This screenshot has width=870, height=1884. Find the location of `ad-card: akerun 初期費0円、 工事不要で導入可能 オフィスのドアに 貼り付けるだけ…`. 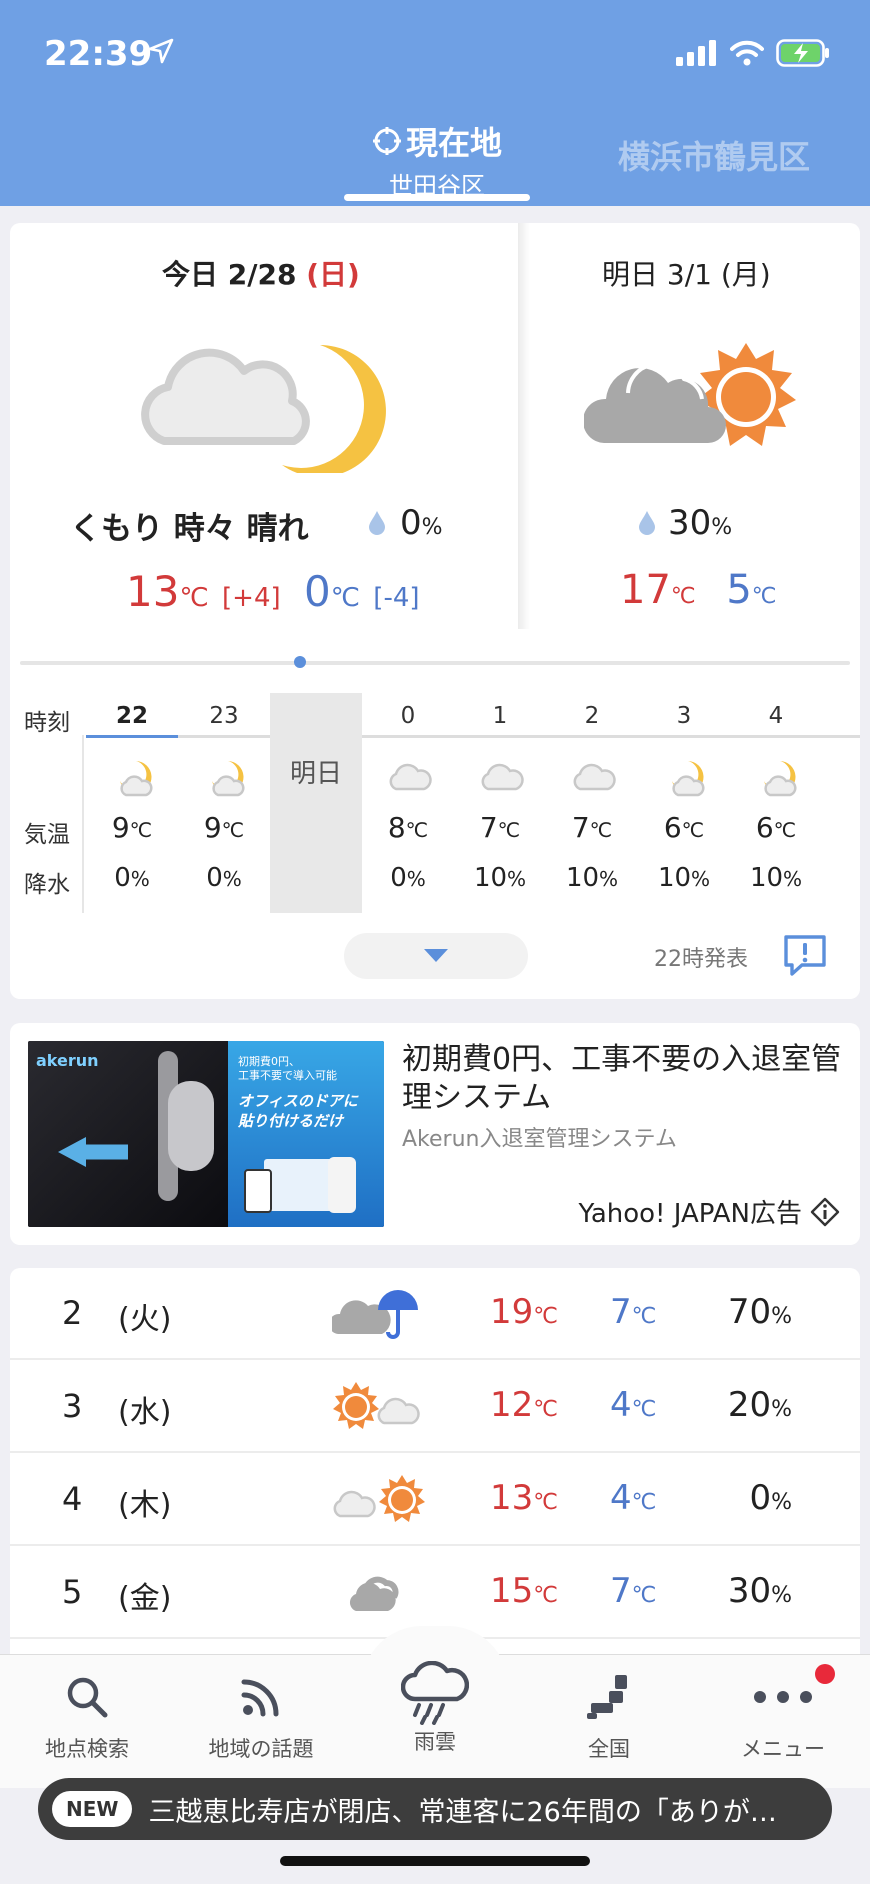

ad-card: akerun 初期費0円、 工事不要で導入可能 オフィスのドアに 貼り付けるだけ… is located at coordinates (435, 1134).